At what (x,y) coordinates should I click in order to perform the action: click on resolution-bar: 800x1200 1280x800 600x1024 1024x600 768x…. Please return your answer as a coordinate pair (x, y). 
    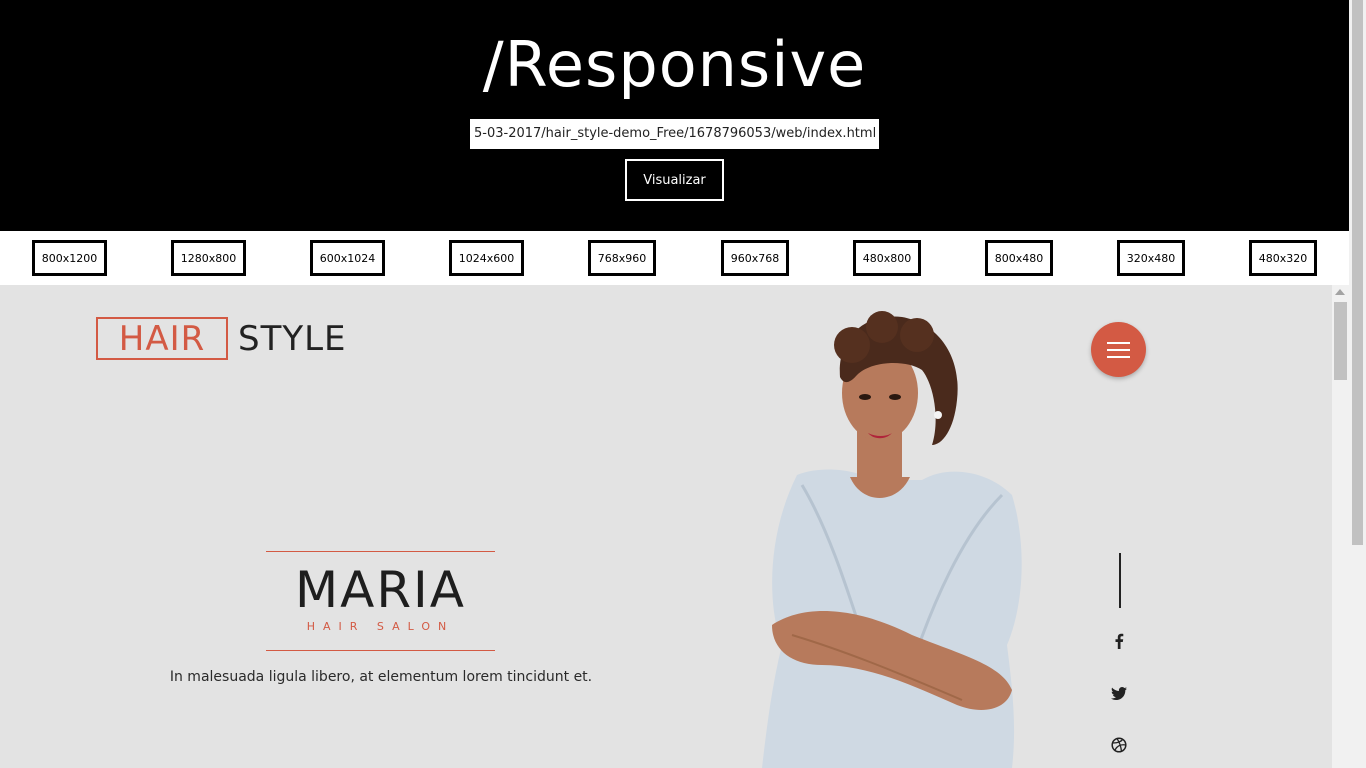
    Looking at the image, I should click on (674, 258).